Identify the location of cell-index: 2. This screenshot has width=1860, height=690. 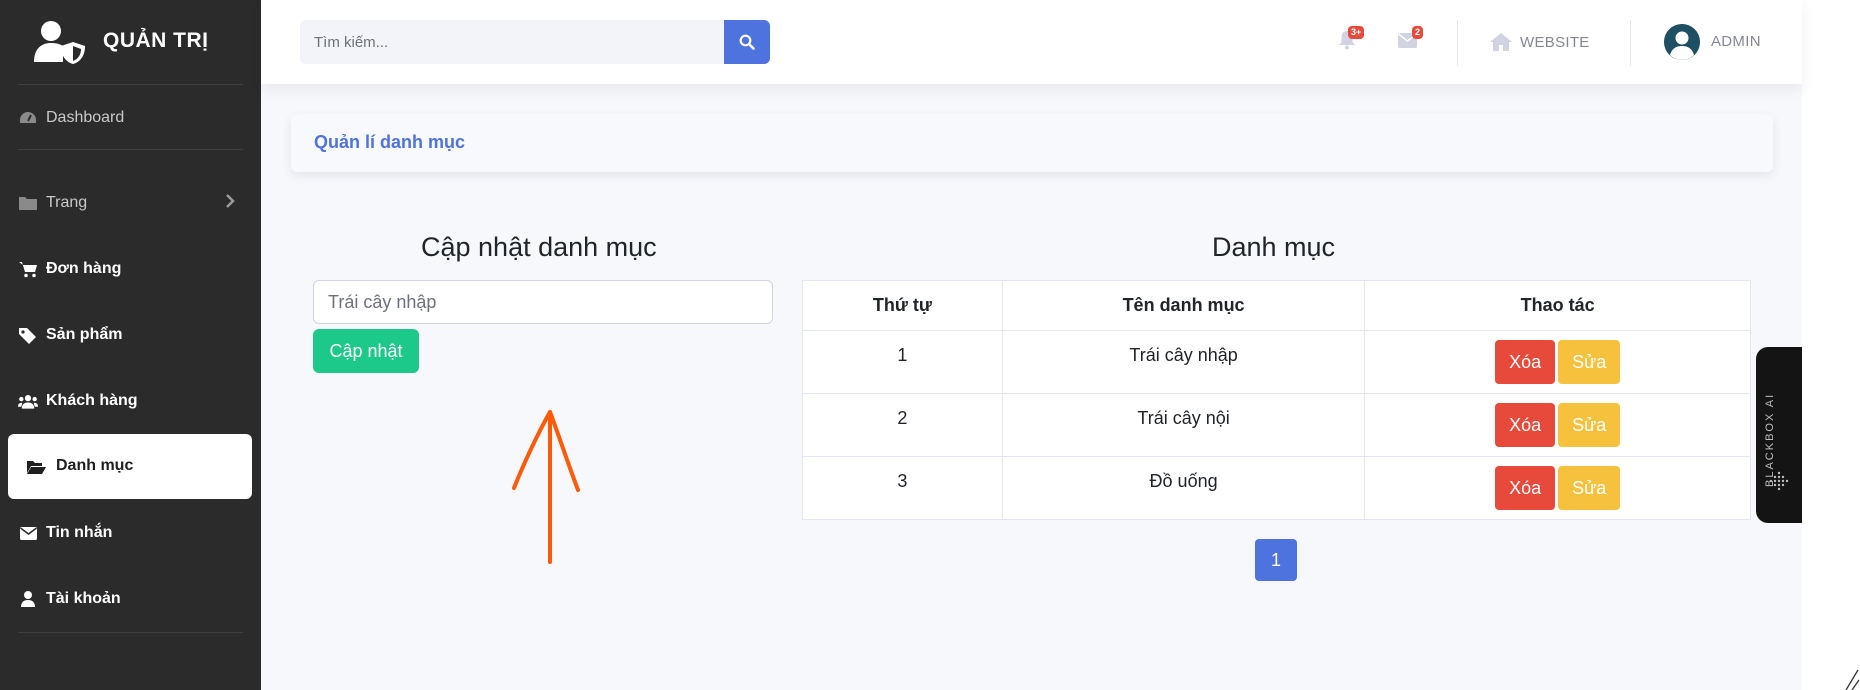
(902, 425).